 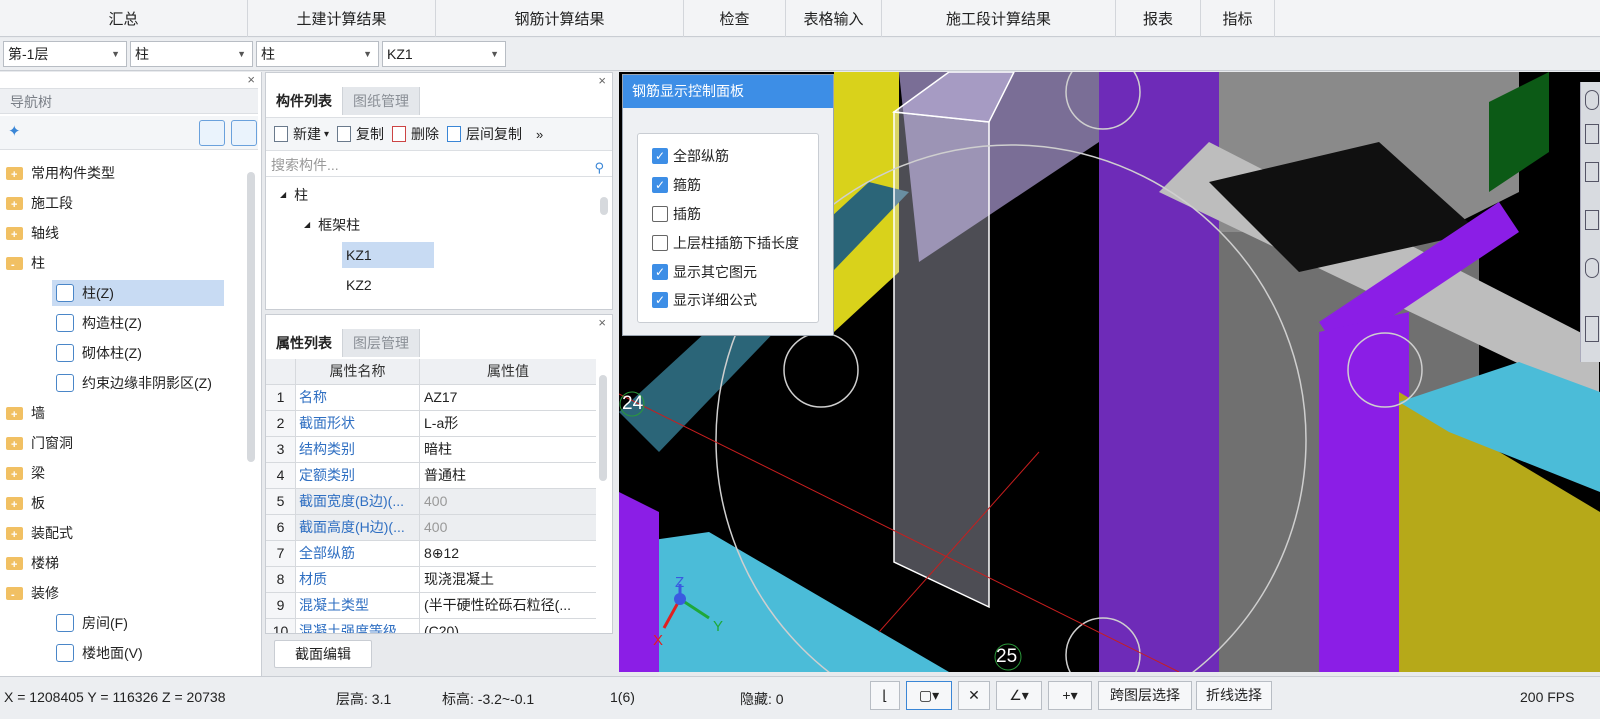 What do you see at coordinates (1234, 695) in the screenshot?
I see `polyline-select-button: 折线选择` at bounding box center [1234, 695].